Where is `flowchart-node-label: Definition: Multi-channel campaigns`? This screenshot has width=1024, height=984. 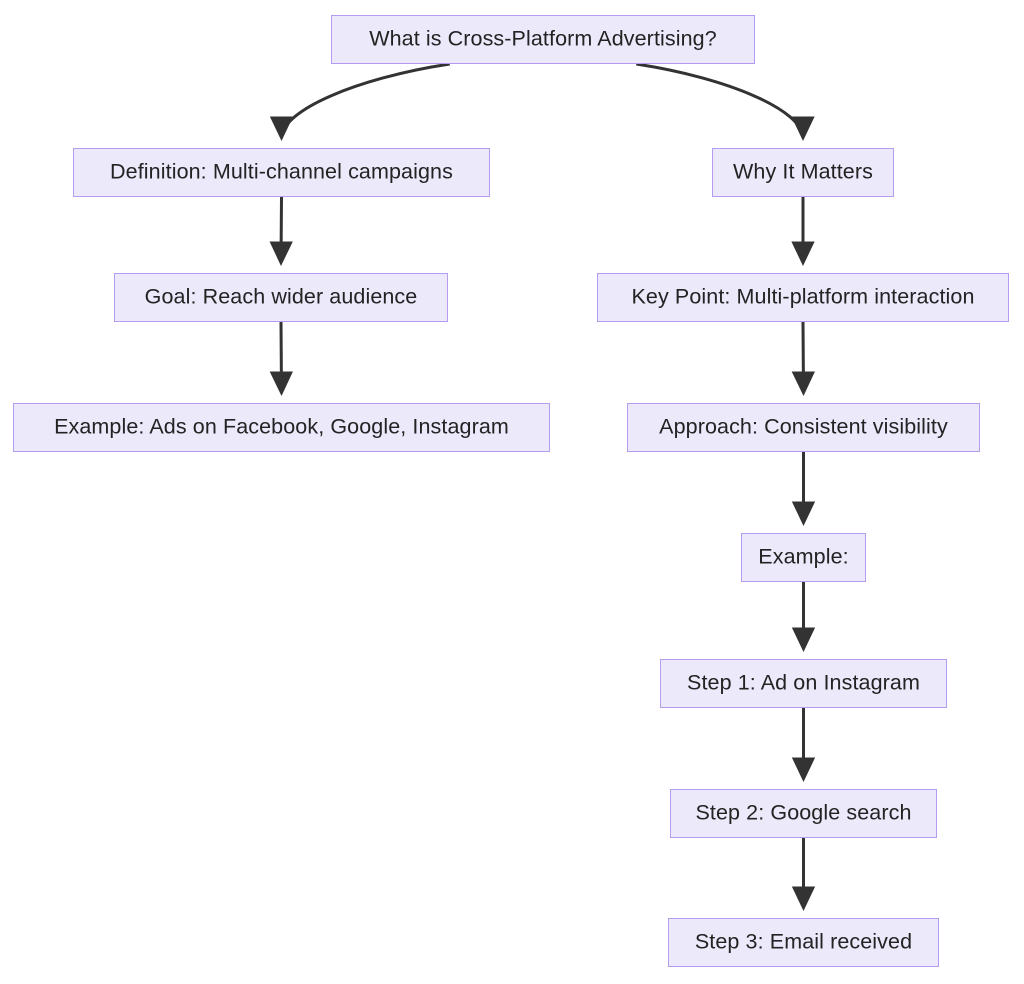 flowchart-node-label: Definition: Multi-channel campaigns is located at coordinates (281, 171).